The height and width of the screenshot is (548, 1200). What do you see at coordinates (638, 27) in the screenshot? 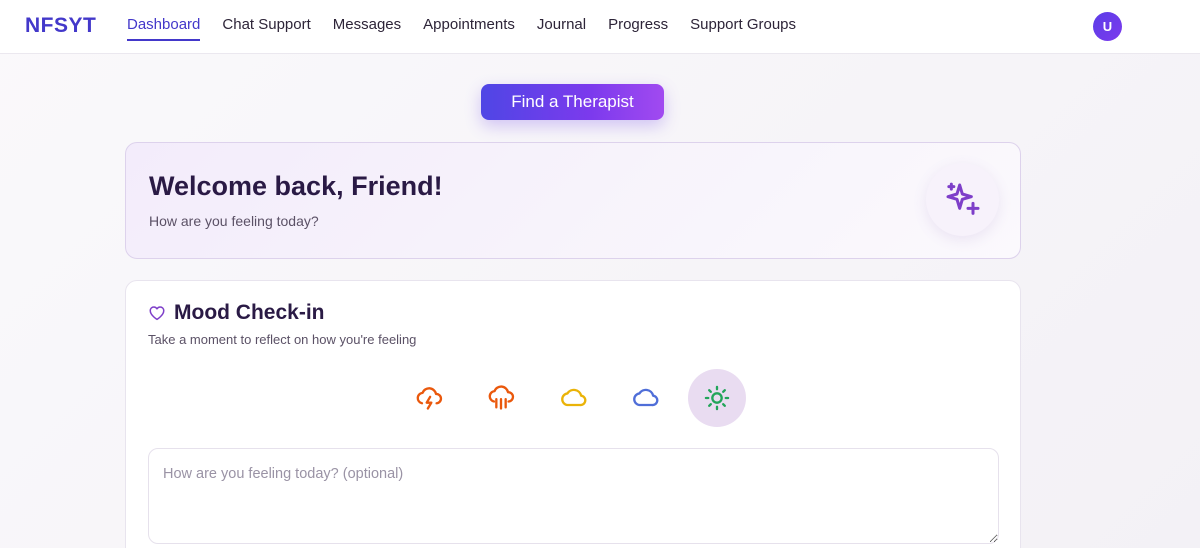
I see `nav-link-progress: Progress` at bounding box center [638, 27].